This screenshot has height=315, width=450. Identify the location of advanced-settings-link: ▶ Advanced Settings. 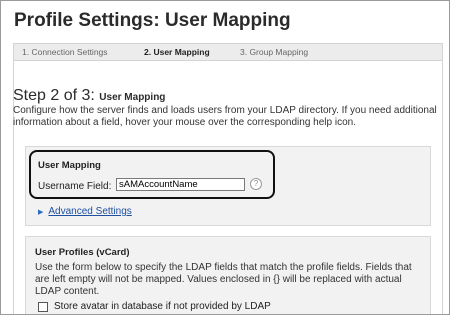
(85, 211).